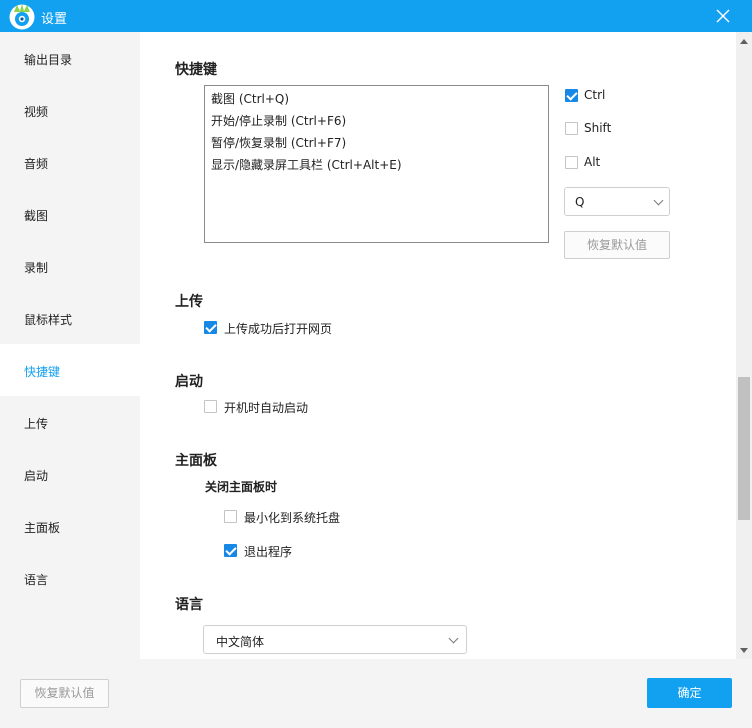  I want to click on ctrl-checkbox, so click(571, 95).